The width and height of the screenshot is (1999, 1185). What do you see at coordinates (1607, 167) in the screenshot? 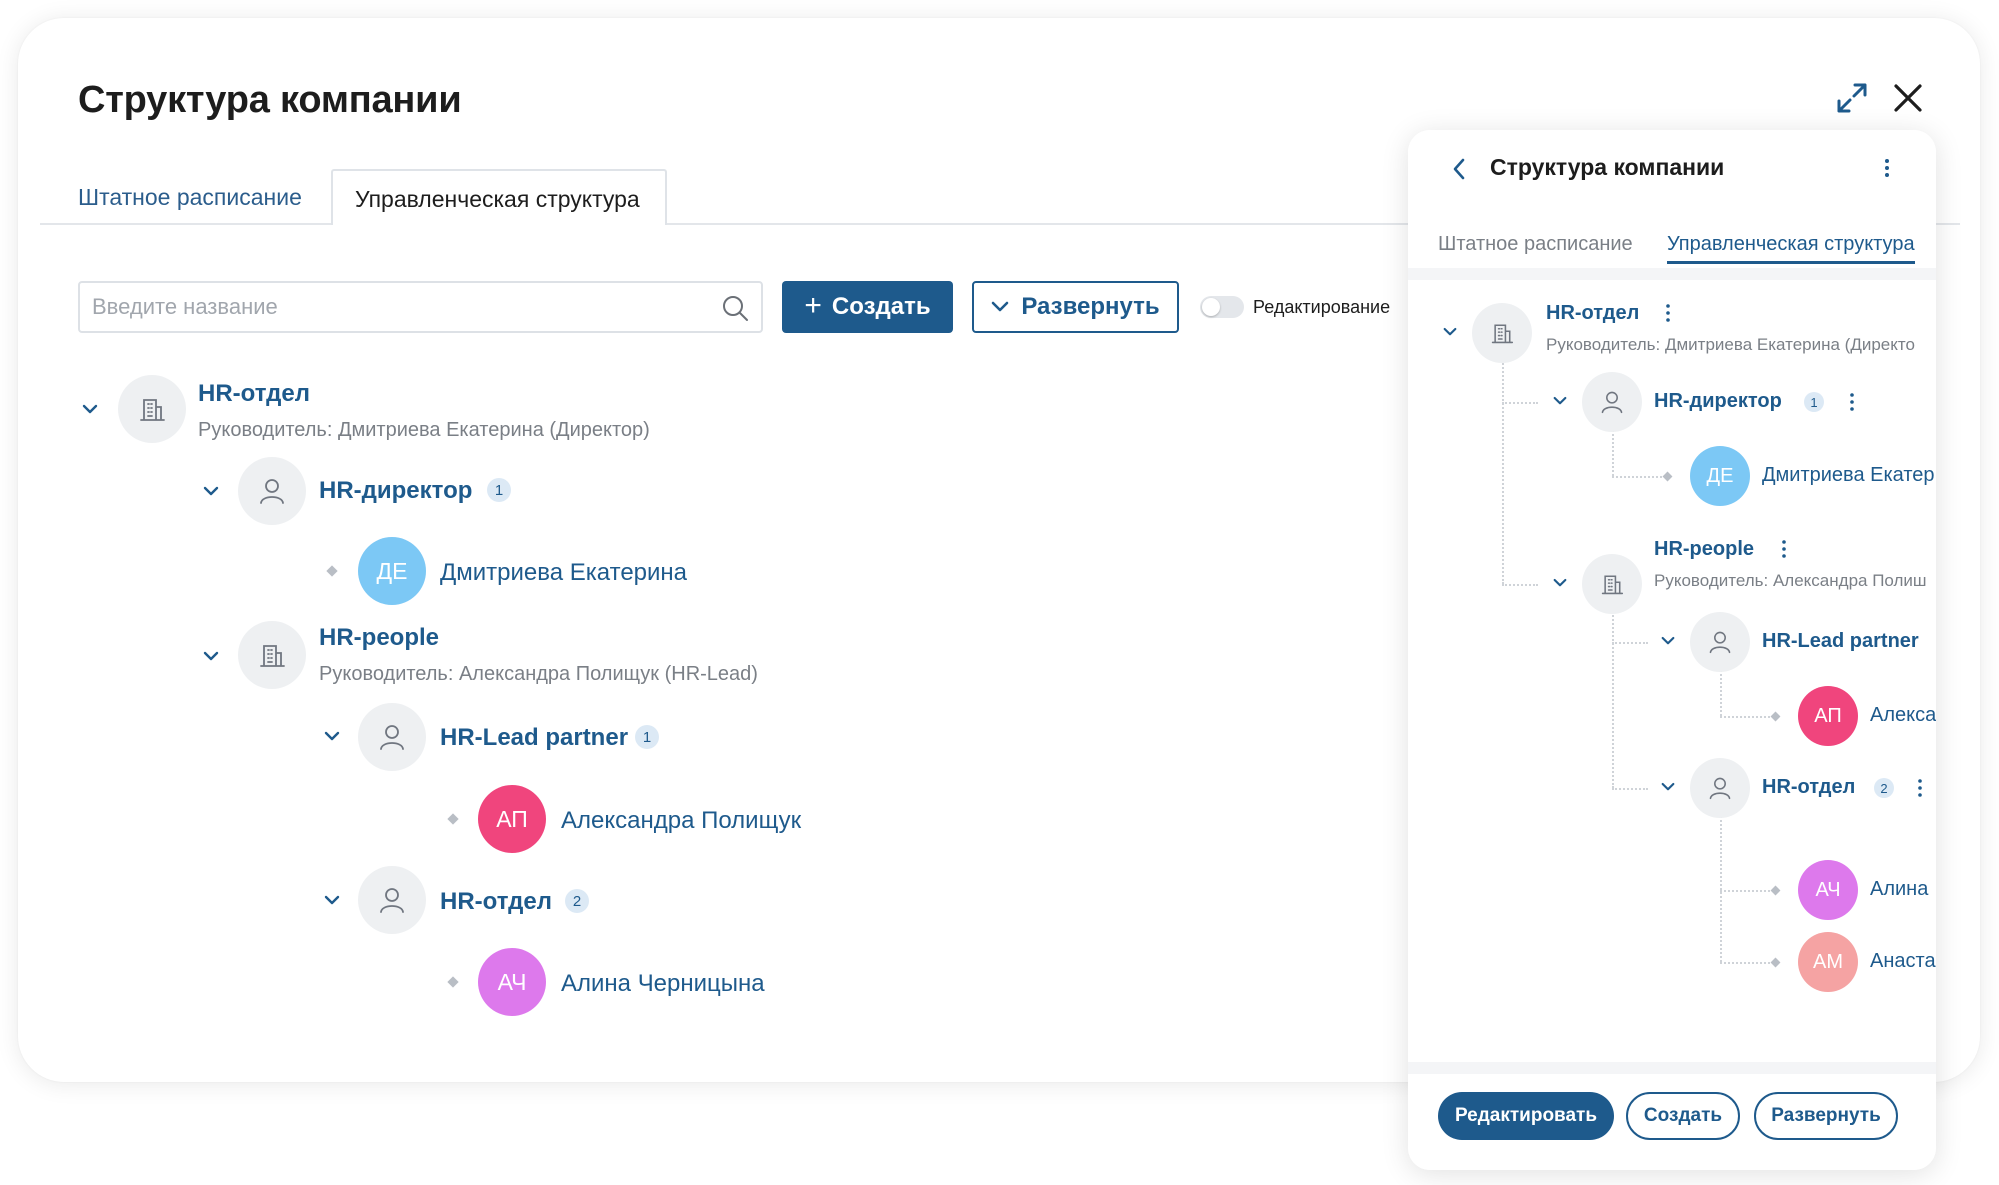
I see `panel-title: Структура компании` at bounding box center [1607, 167].